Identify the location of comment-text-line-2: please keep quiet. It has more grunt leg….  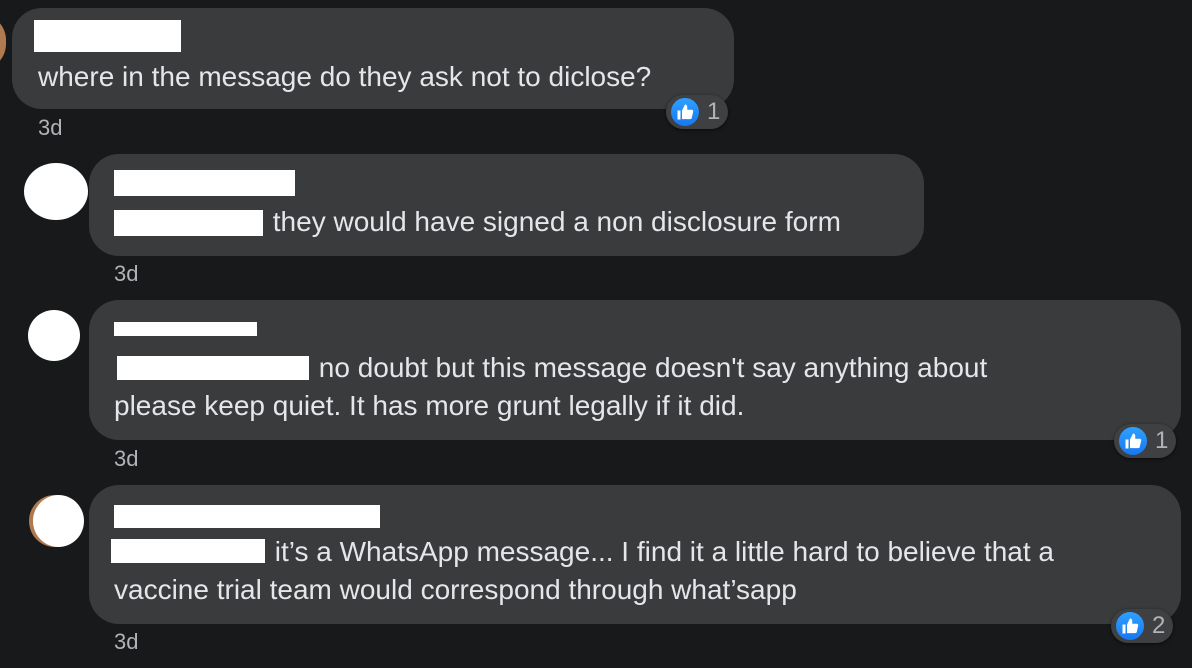
(429, 405).